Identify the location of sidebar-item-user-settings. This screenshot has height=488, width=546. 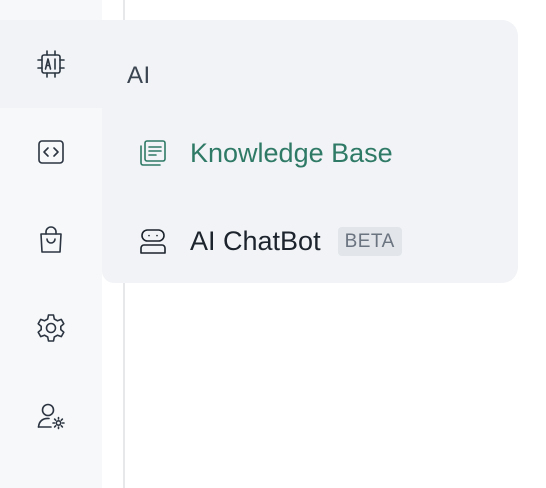
(51, 416).